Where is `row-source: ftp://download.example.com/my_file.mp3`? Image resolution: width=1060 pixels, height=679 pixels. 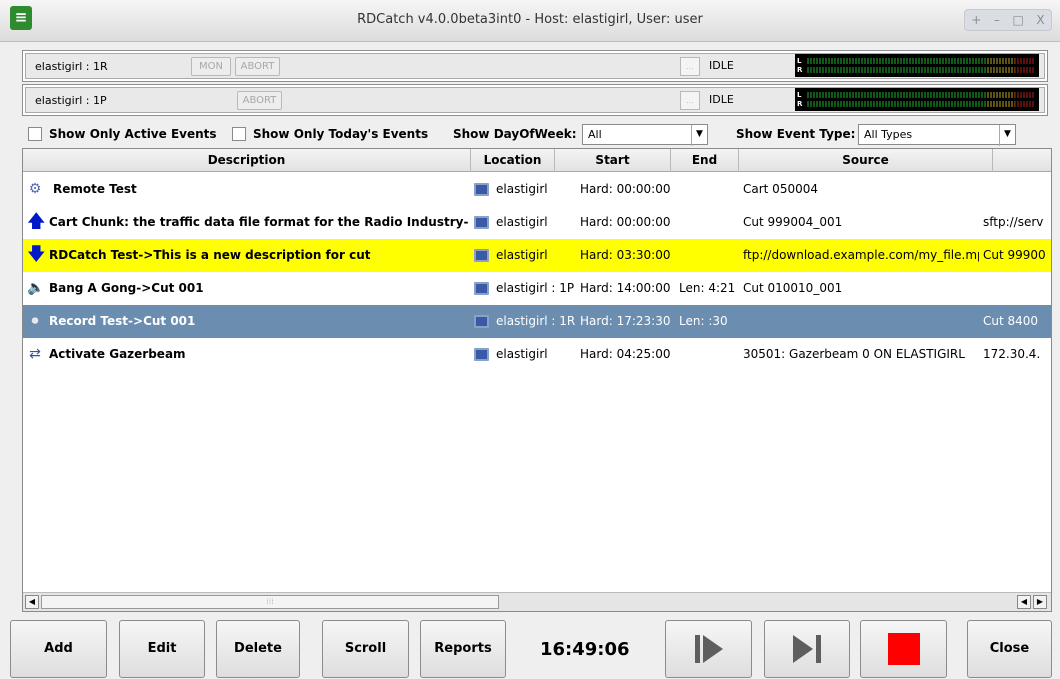 row-source: ftp://download.example.com/my_file.mp3 is located at coordinates (861, 255).